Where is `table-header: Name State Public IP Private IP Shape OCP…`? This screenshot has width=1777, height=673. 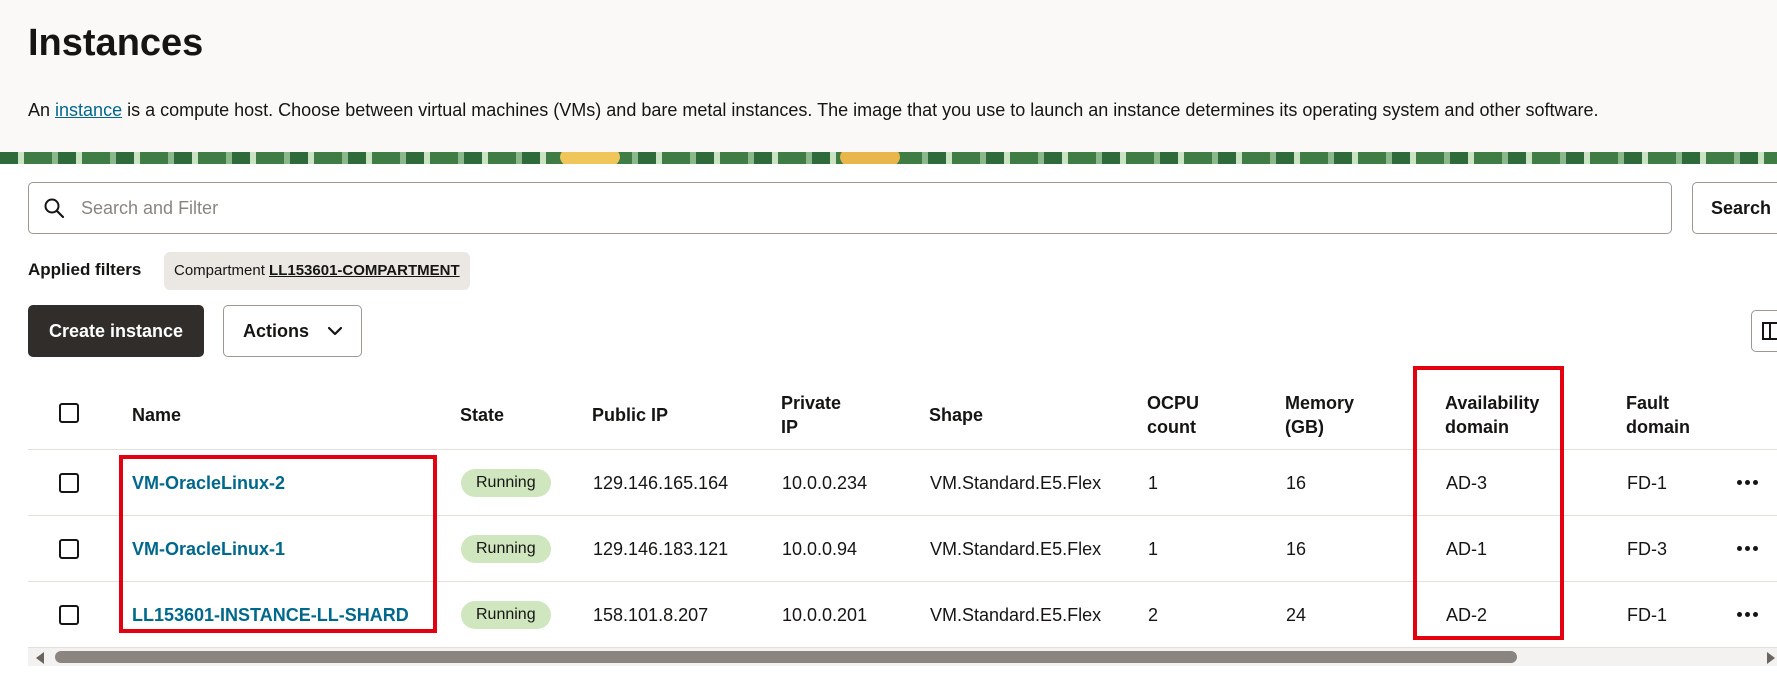
table-header: Name State Public IP Private IP Shape OCP… is located at coordinates (902, 415).